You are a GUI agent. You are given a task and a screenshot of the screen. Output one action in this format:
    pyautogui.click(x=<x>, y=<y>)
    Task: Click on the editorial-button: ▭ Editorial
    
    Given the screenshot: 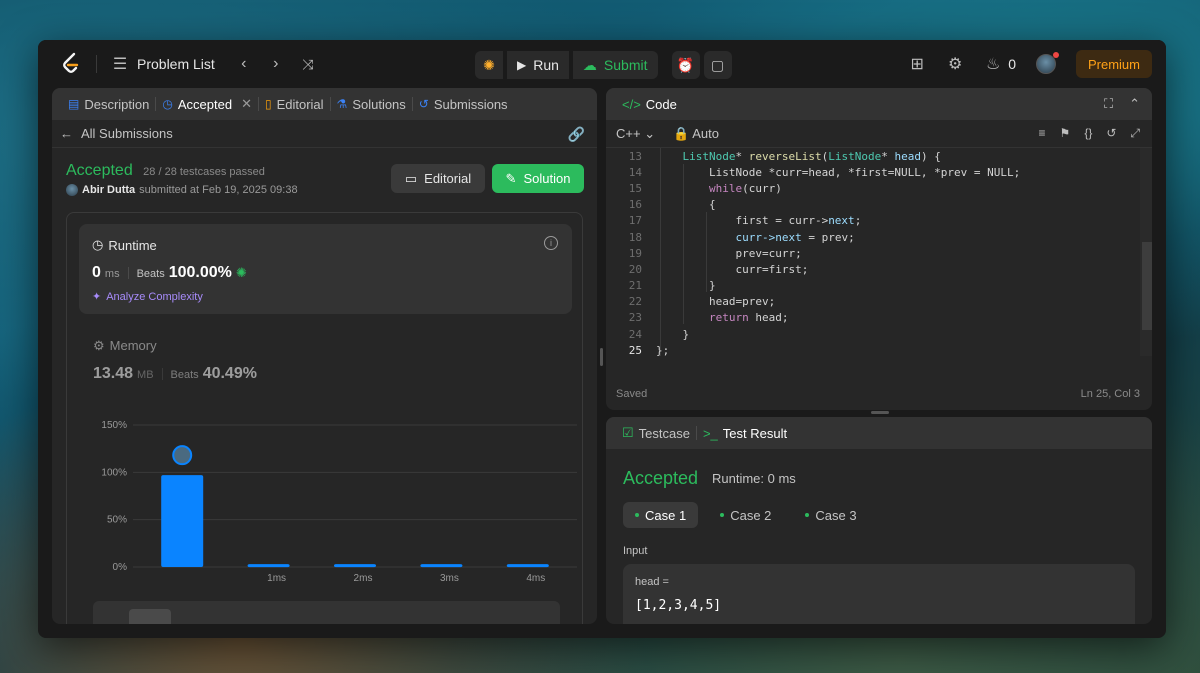 What is the action you would take?
    pyautogui.click(x=438, y=178)
    